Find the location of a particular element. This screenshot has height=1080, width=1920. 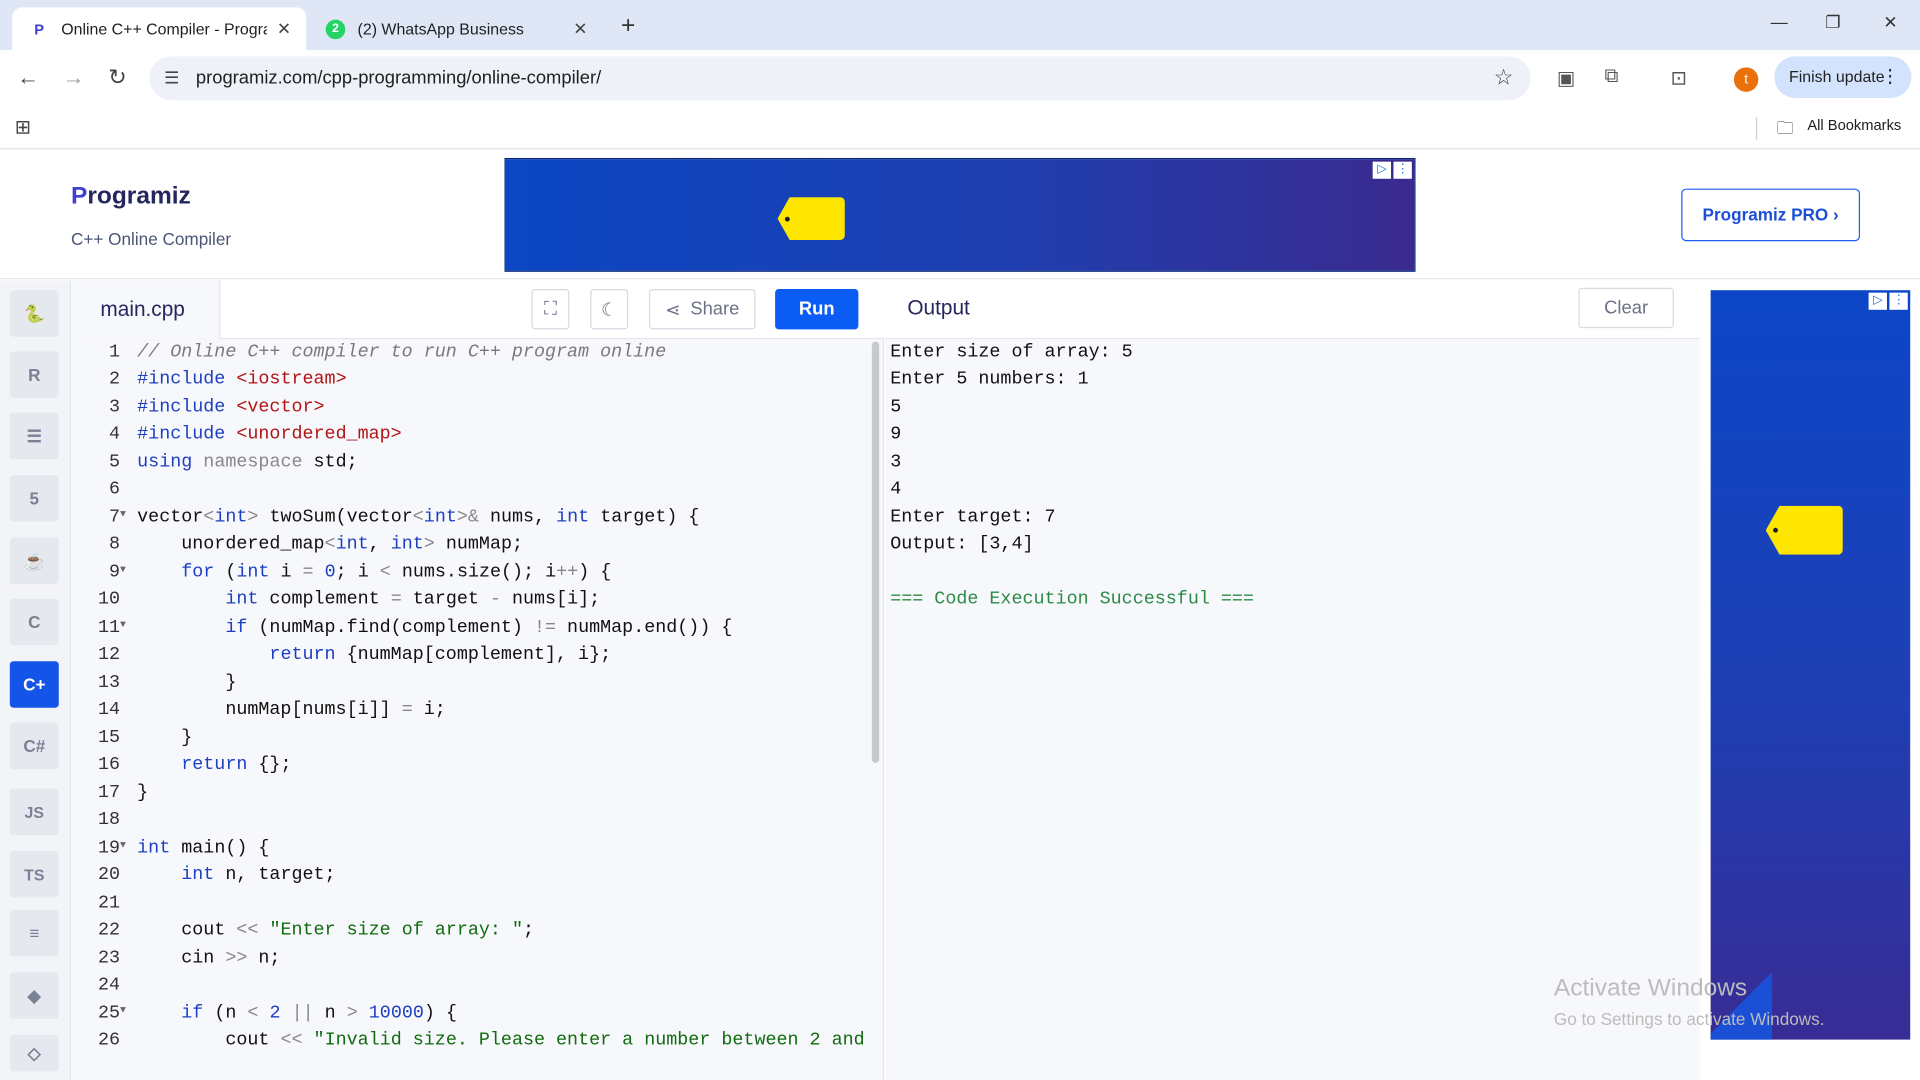

code-line: unordered_map<int, int> numMap; is located at coordinates (330, 544).